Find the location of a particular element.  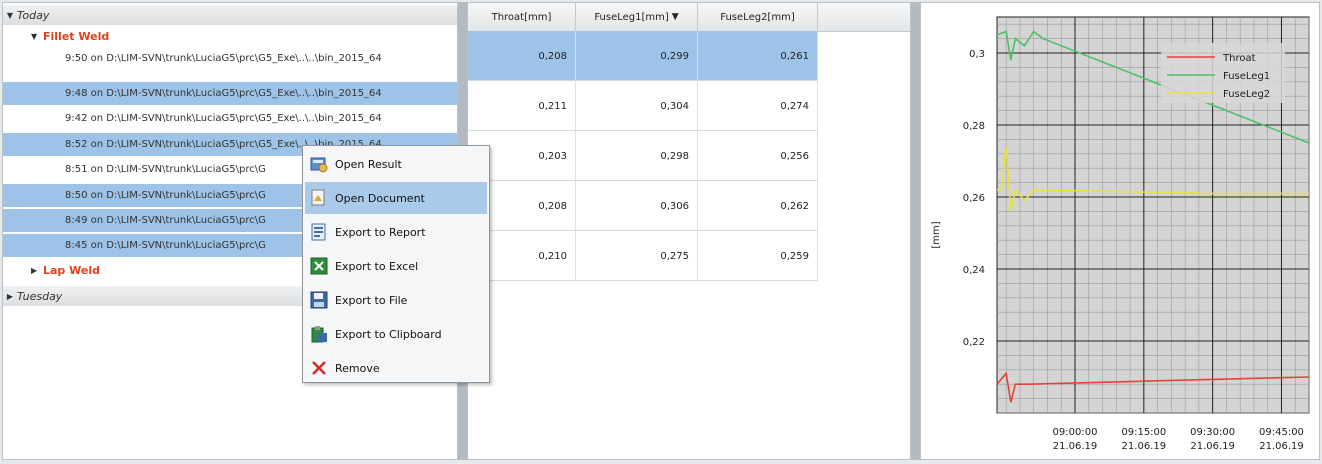

cell-fuseleg1: 0,306 is located at coordinates (637, 206).